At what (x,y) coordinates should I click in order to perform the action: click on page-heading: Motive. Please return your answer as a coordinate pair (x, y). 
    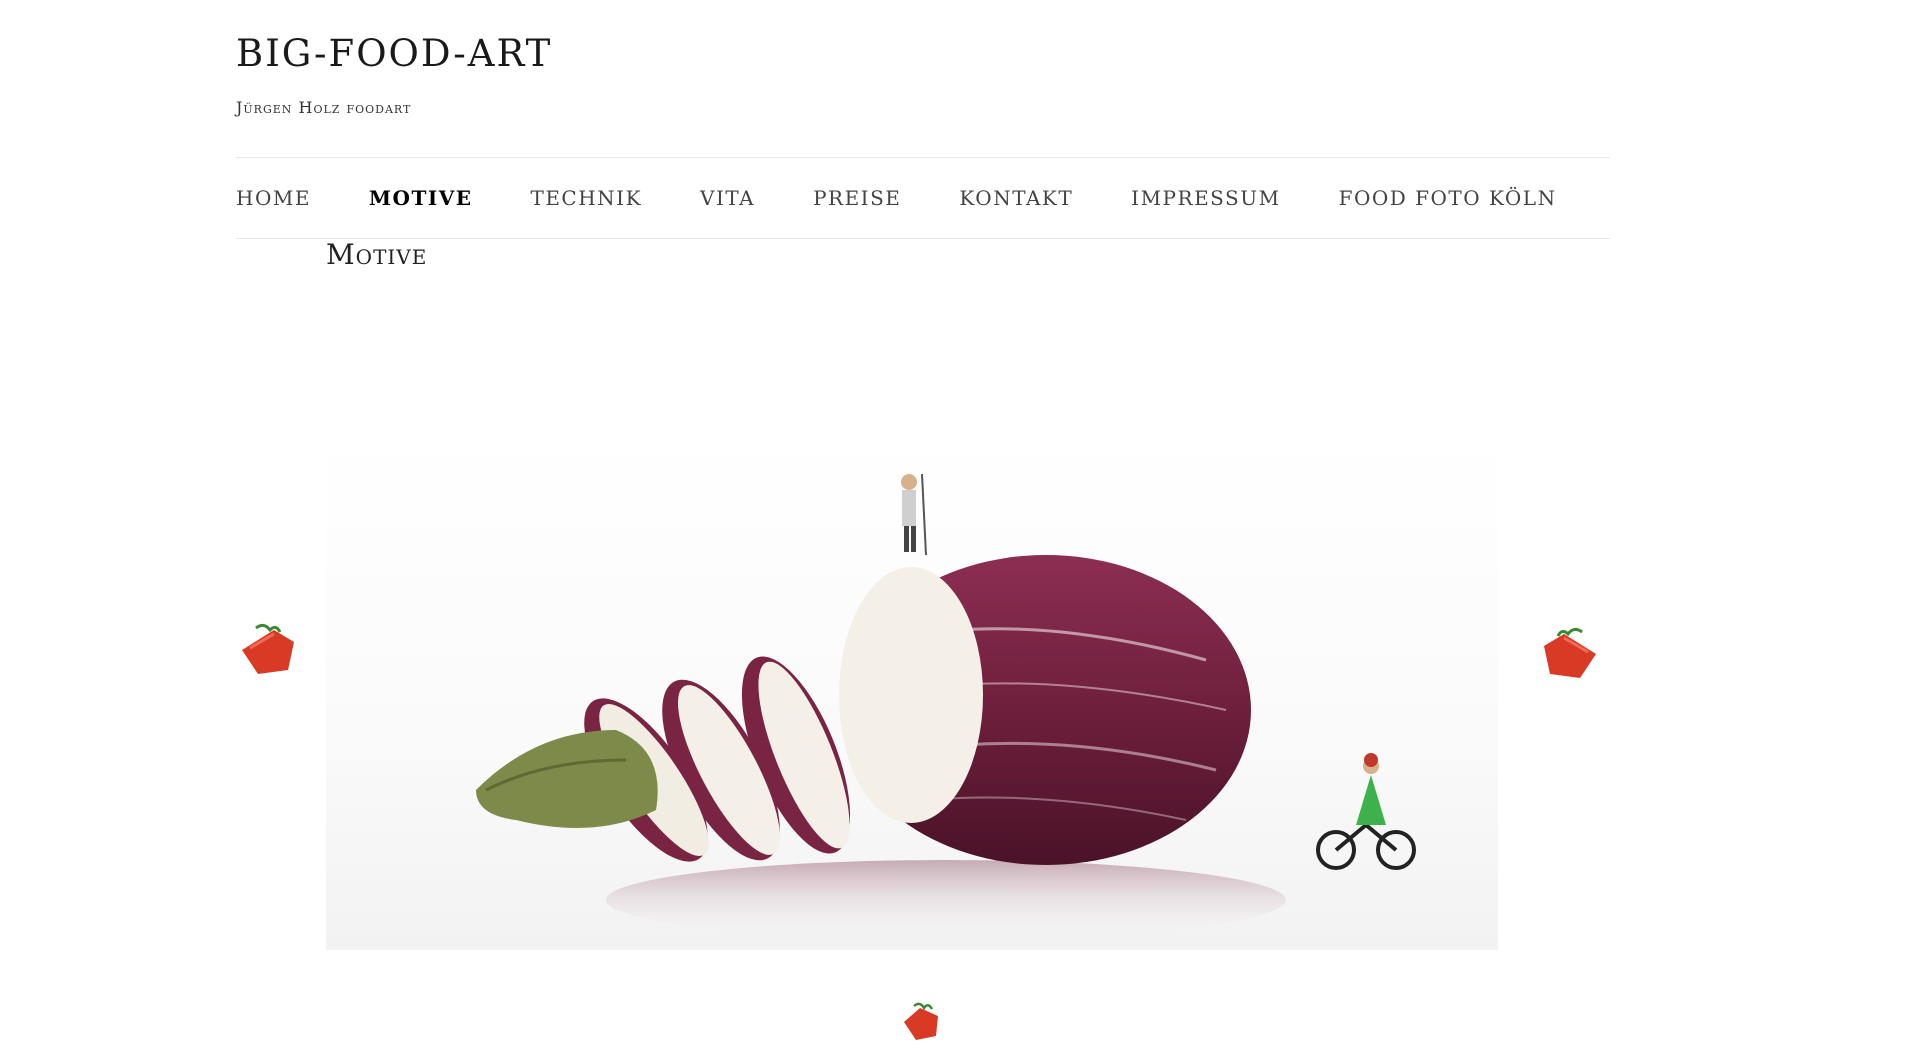
    Looking at the image, I should click on (377, 254).